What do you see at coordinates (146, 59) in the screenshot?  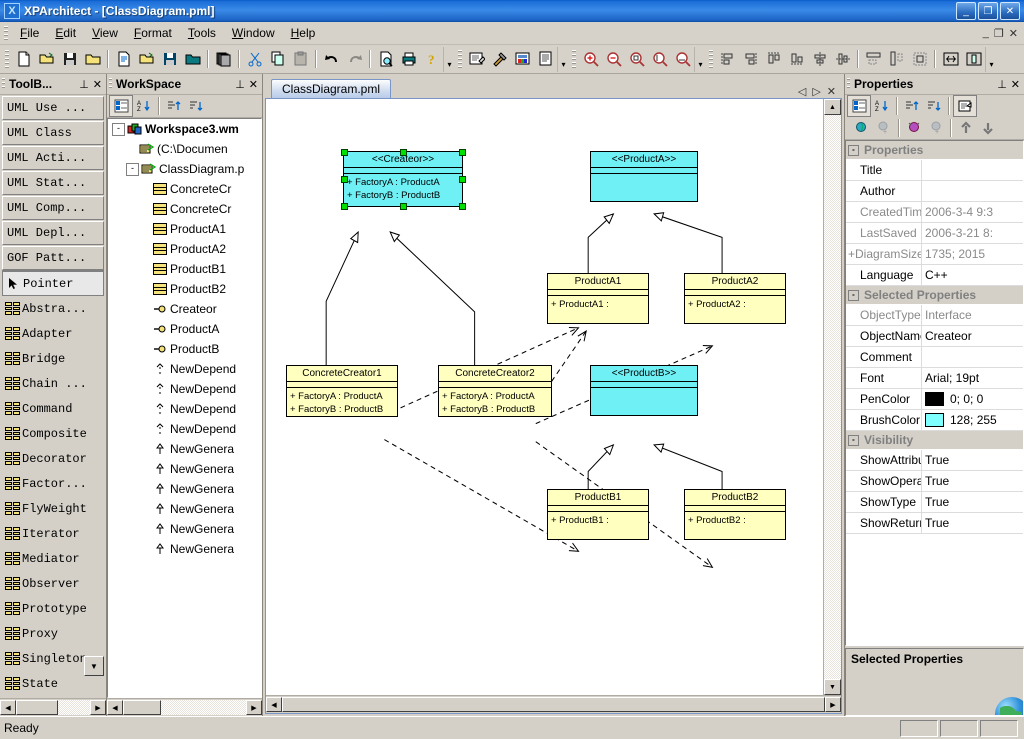 I see `open-document-icon` at bounding box center [146, 59].